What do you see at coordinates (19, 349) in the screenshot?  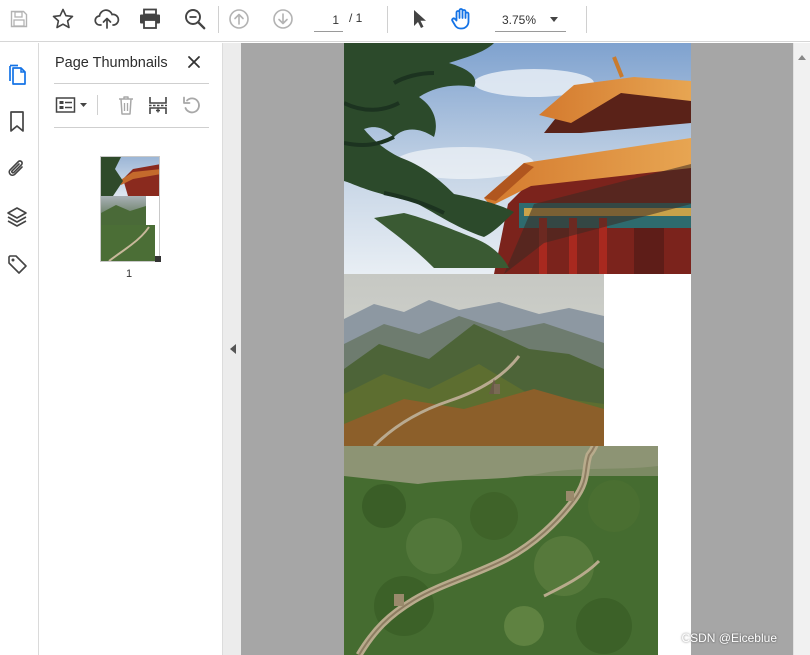 I see `navigation-rail` at bounding box center [19, 349].